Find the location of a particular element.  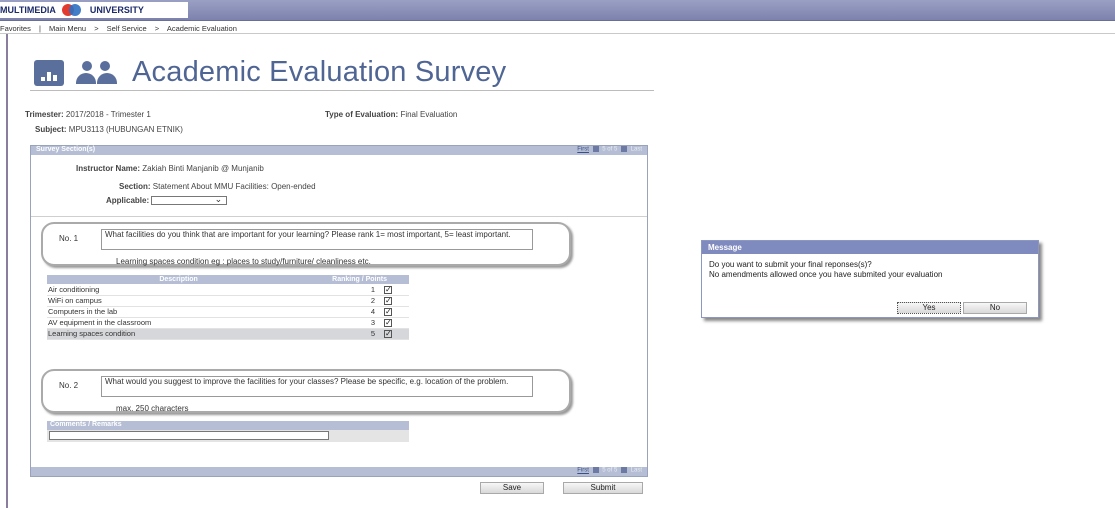

survey-section-footer: First 5 of 5 Last is located at coordinates (339, 471).